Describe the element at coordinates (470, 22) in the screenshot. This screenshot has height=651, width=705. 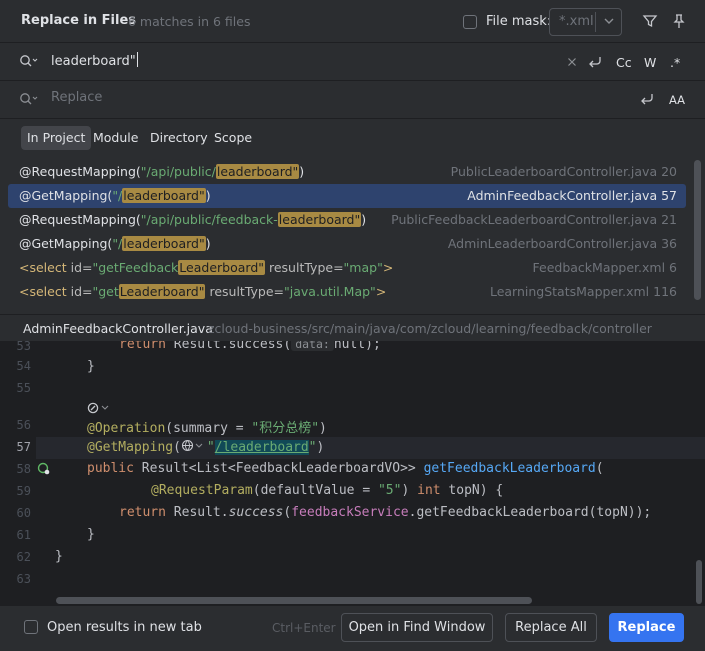
I see `file-mask-checkbox` at that location.